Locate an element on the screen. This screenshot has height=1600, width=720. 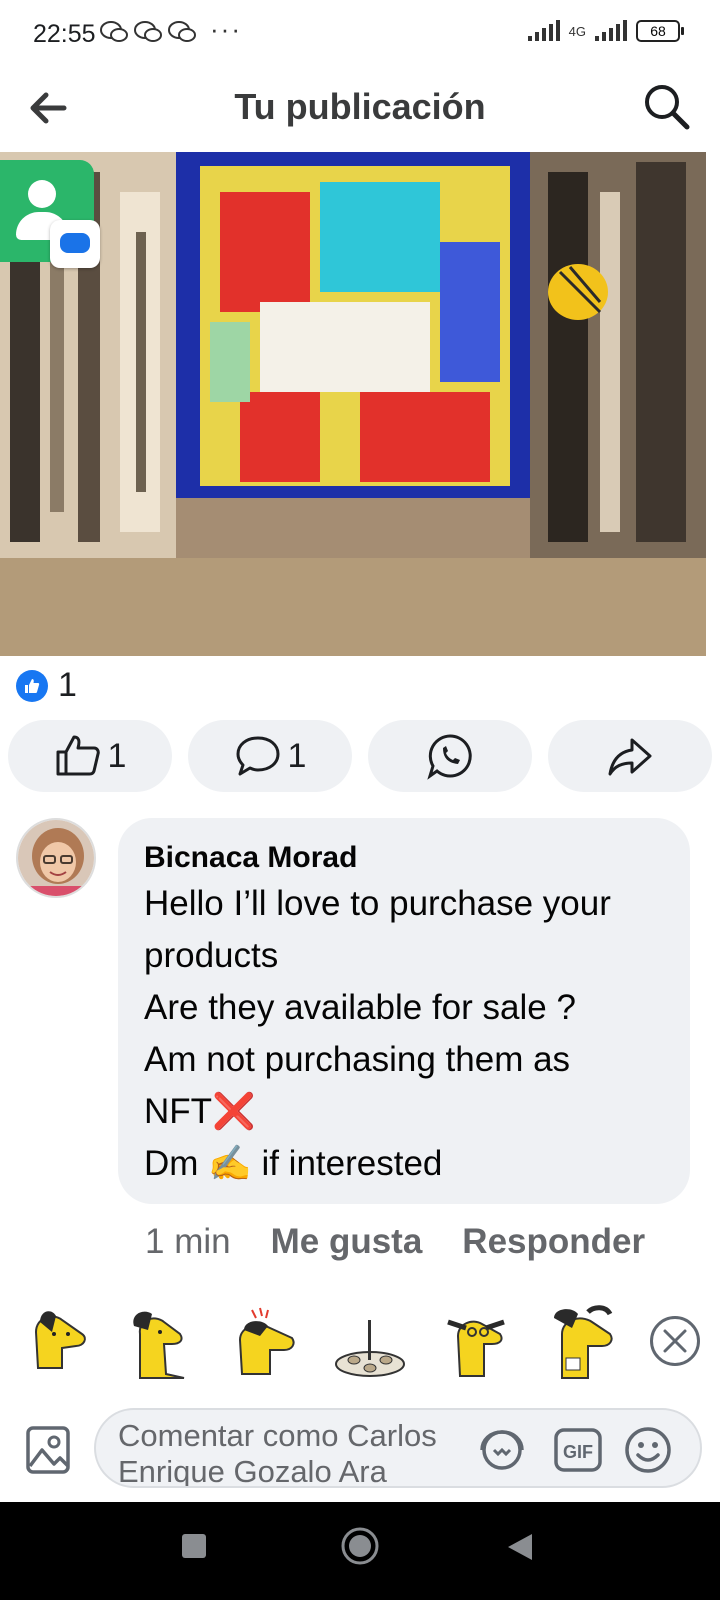
contact-chat-chip is located at coordinates (50, 214).